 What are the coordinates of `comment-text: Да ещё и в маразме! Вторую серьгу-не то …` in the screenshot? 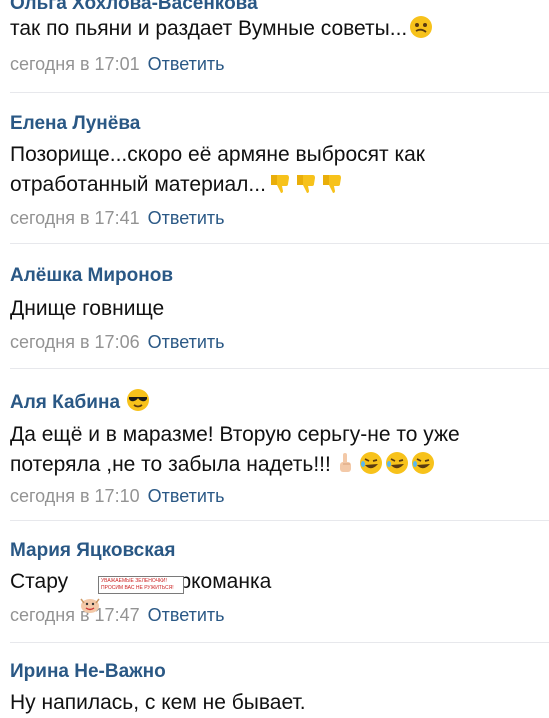 It's located at (235, 435).